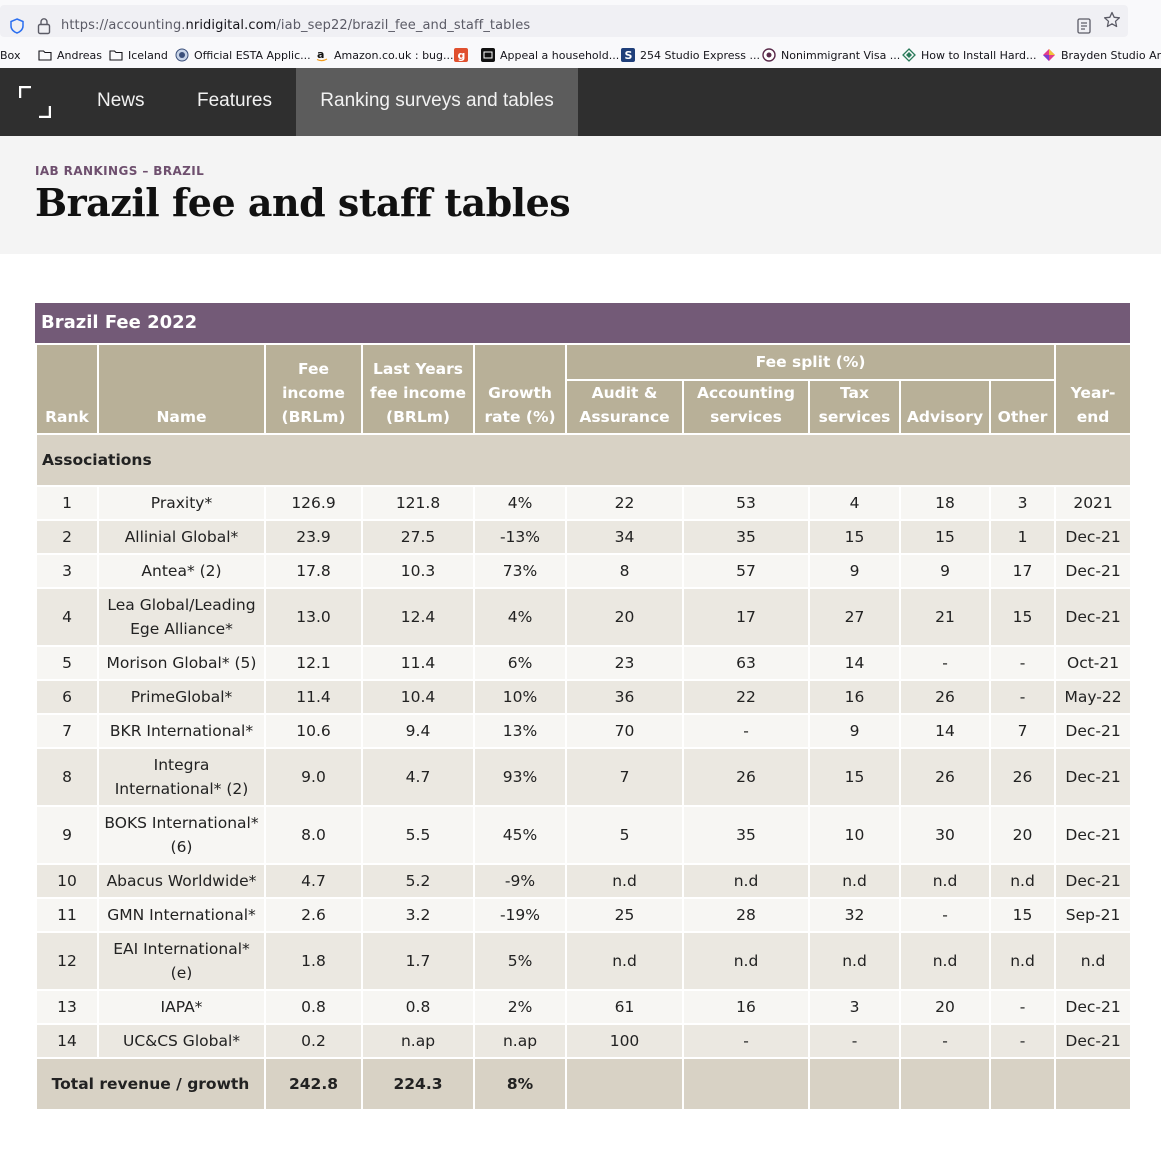  What do you see at coordinates (17, 26) in the screenshot?
I see `shield-icon` at bounding box center [17, 26].